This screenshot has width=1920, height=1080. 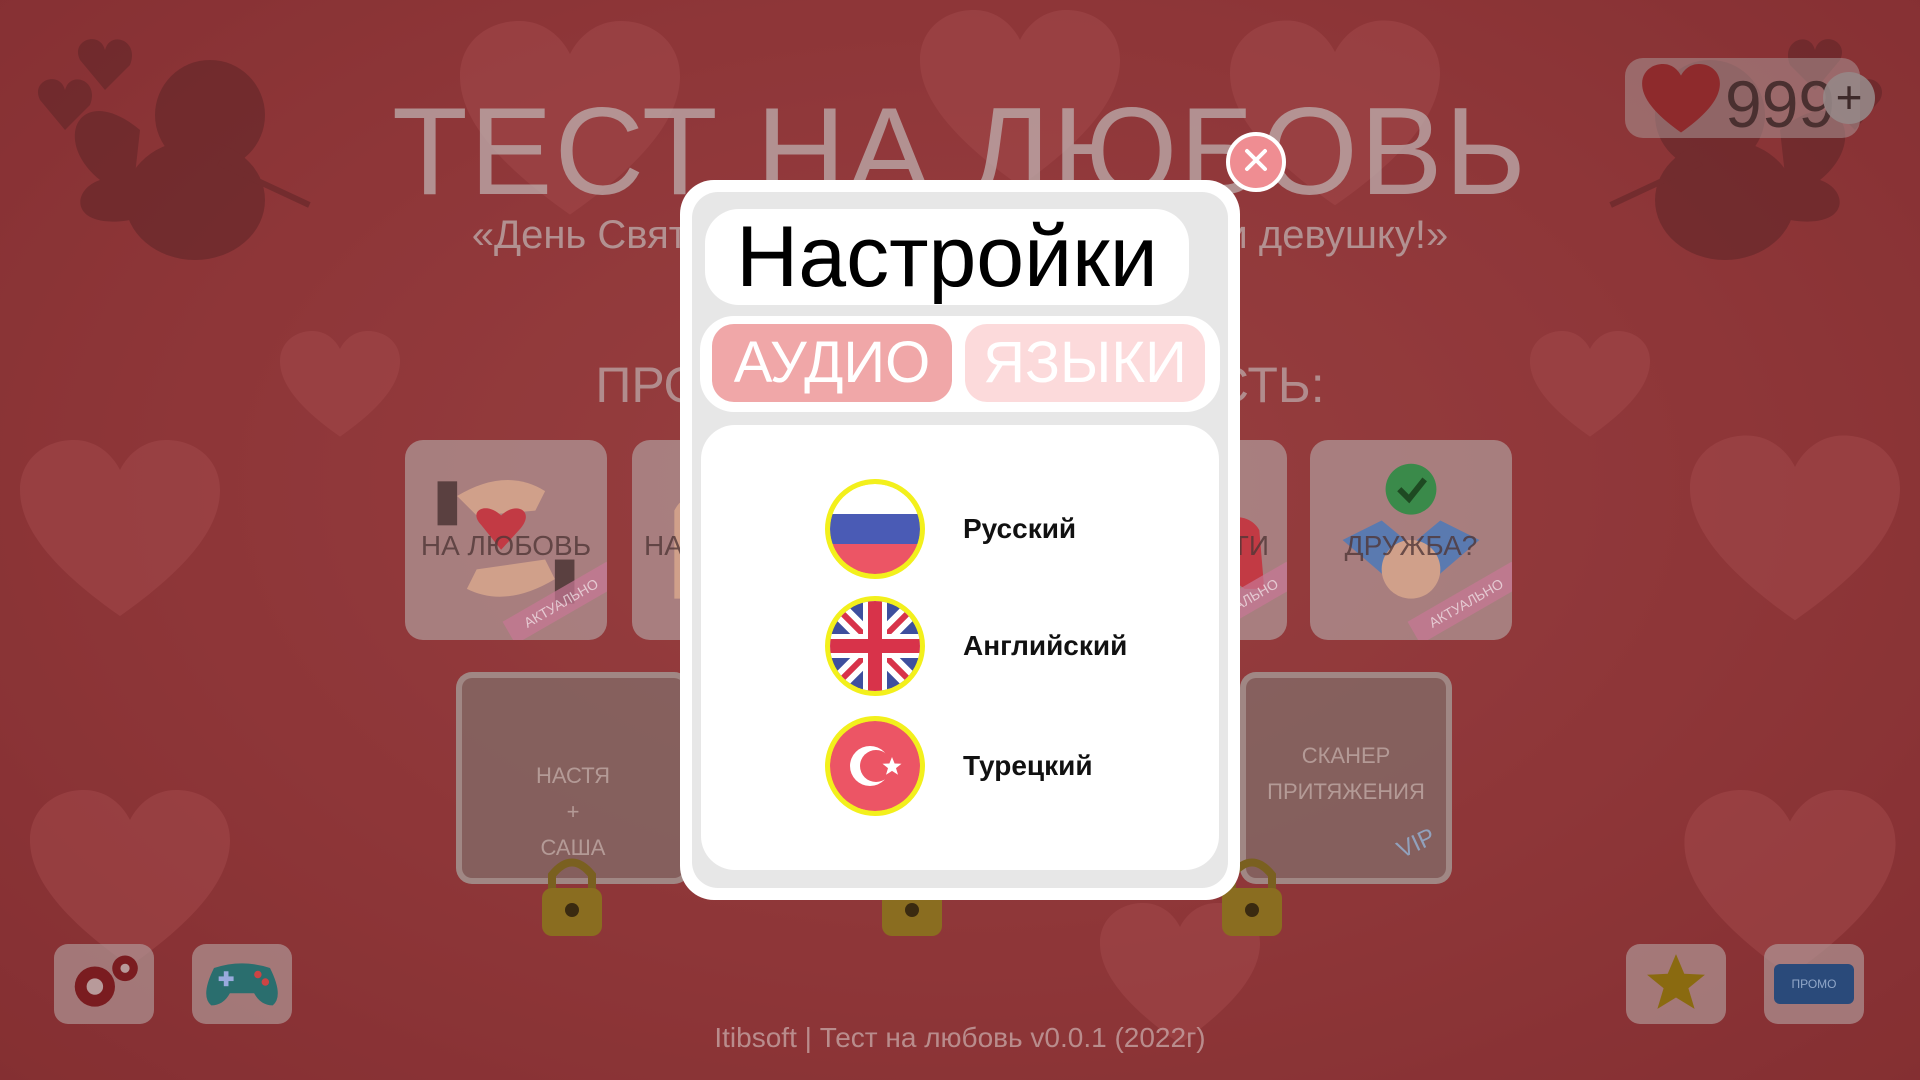 What do you see at coordinates (506, 545) in the screenshot?
I see `category-card-label: НА ЛЮБОВЬ` at bounding box center [506, 545].